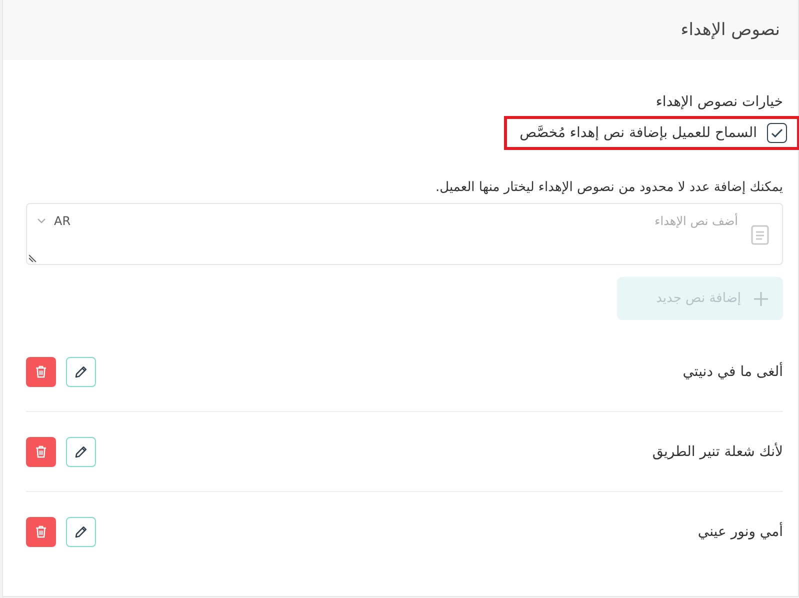  What do you see at coordinates (740, 532) in the screenshot?
I see `dedication-text: أمي ونور عيني` at bounding box center [740, 532].